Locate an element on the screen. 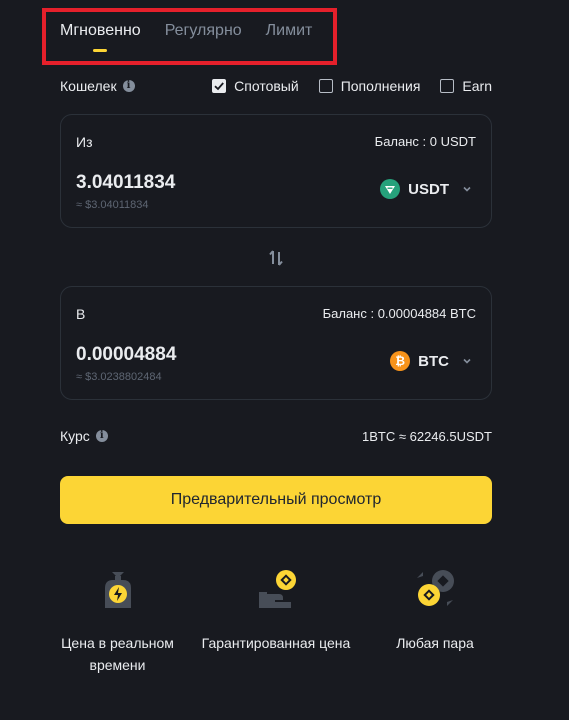 The image size is (569, 720). rate-value: 1BTC ≈ 62246.5USDT is located at coordinates (427, 436).